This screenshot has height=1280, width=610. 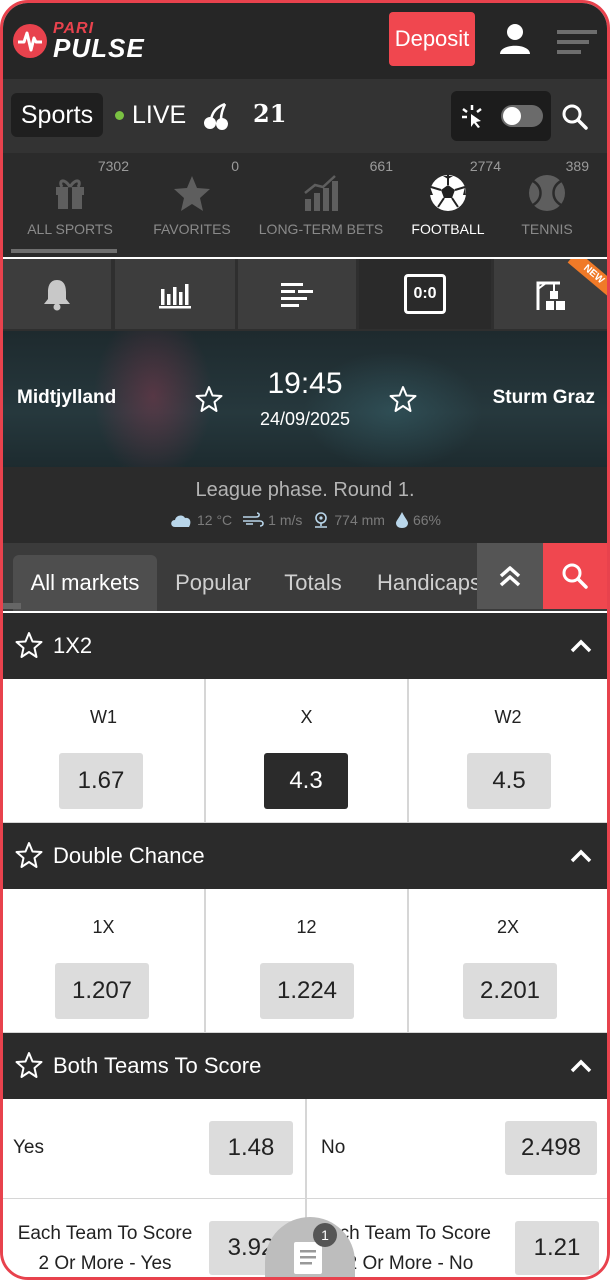 What do you see at coordinates (99, 48) in the screenshot?
I see `logo-bottom-text: PULSE` at bounding box center [99, 48].